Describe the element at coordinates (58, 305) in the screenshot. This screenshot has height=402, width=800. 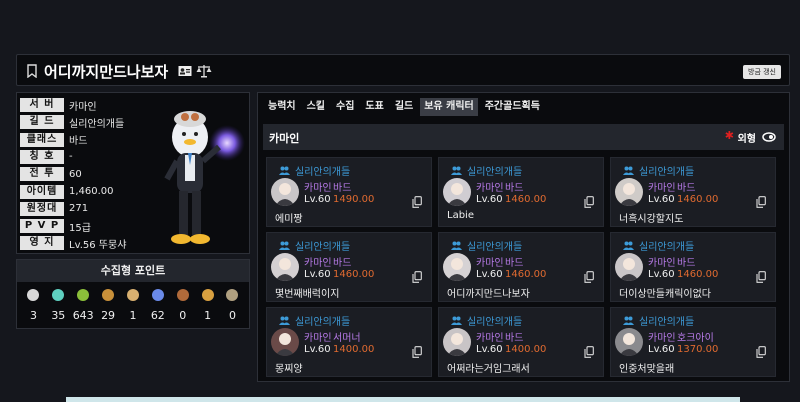
I see `collection-item: 35` at that location.